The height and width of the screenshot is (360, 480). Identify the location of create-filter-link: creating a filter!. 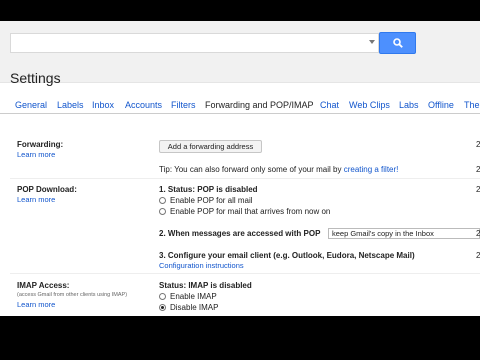
(371, 169).